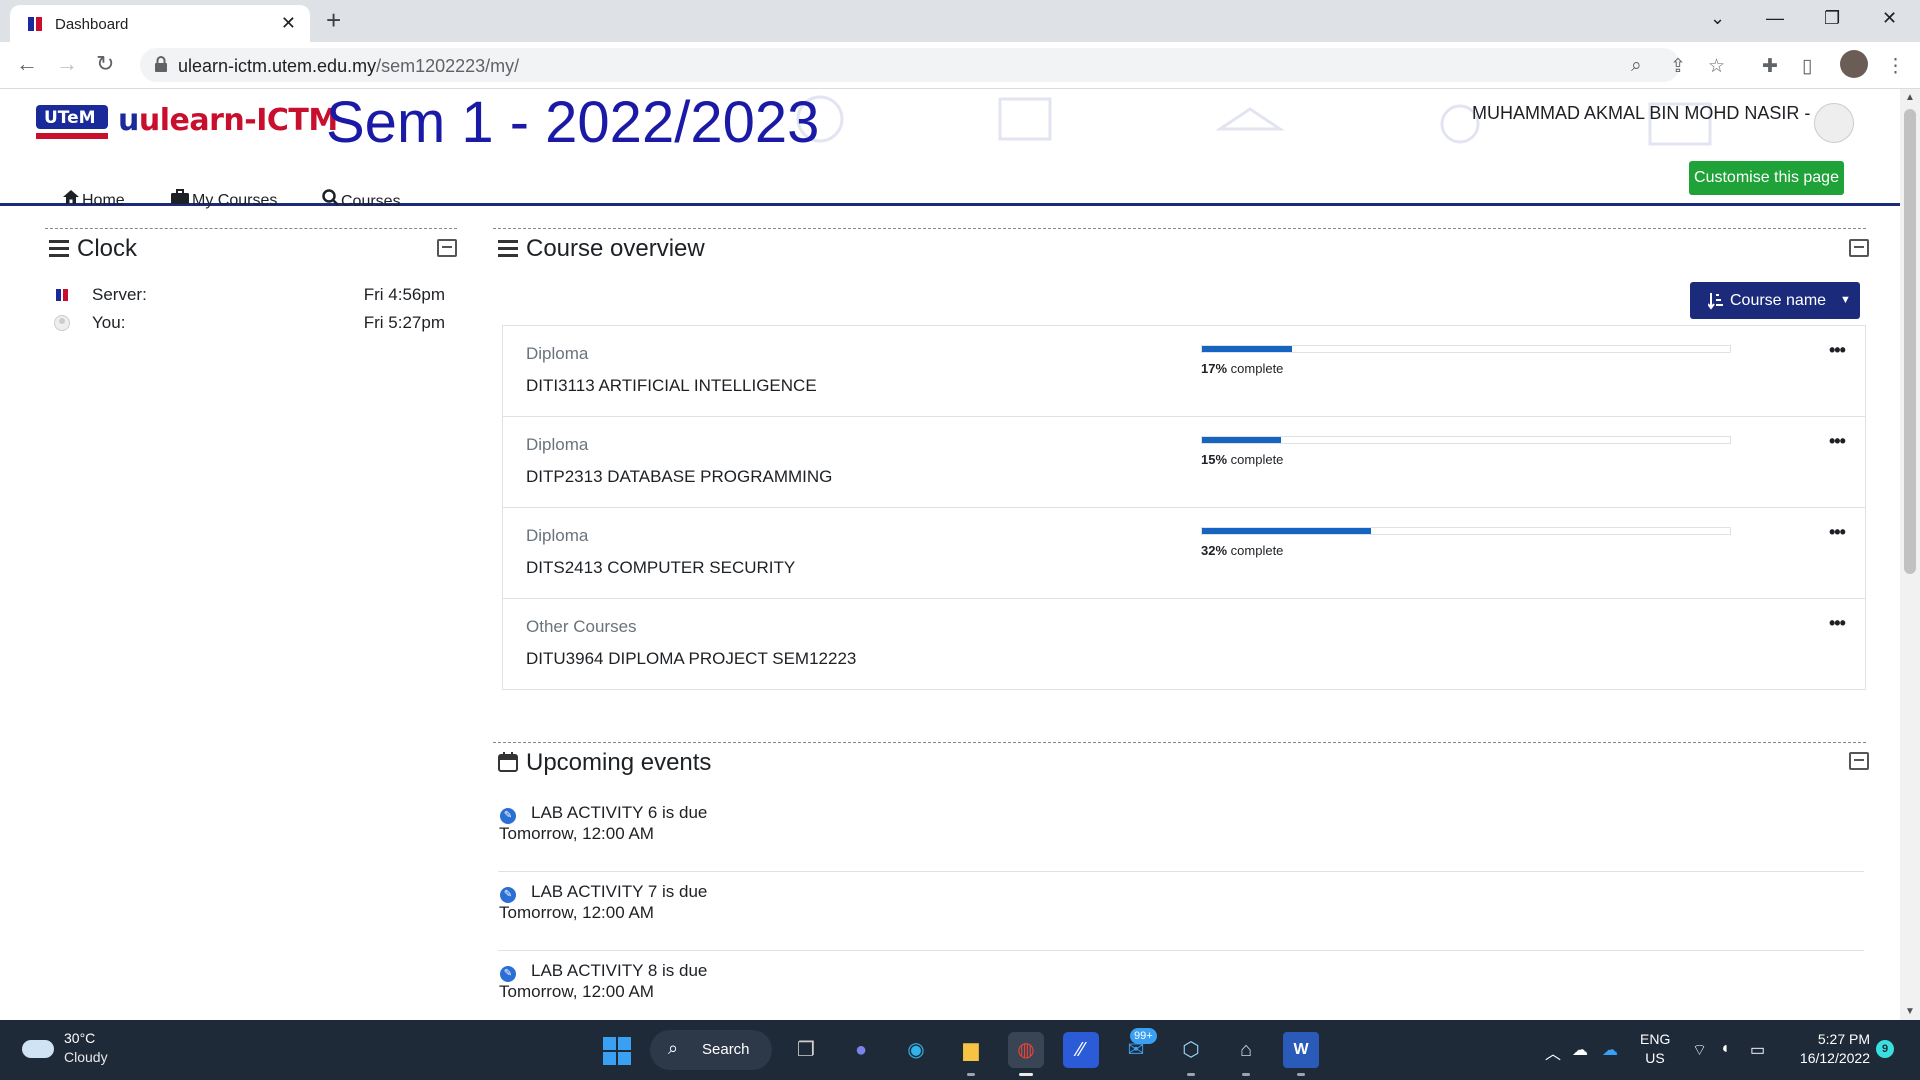 This screenshot has height=1080, width=1920. What do you see at coordinates (67, 64) in the screenshot?
I see `forward-icon: →` at bounding box center [67, 64].